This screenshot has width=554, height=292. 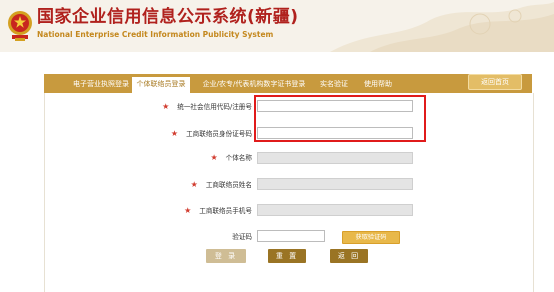 What do you see at coordinates (340, 118) in the screenshot?
I see `highlight-box` at bounding box center [340, 118].